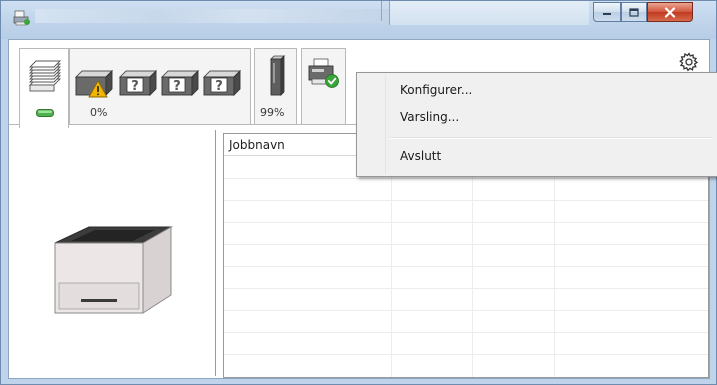 The image size is (717, 385). I want to click on gear-icon, so click(689, 62).